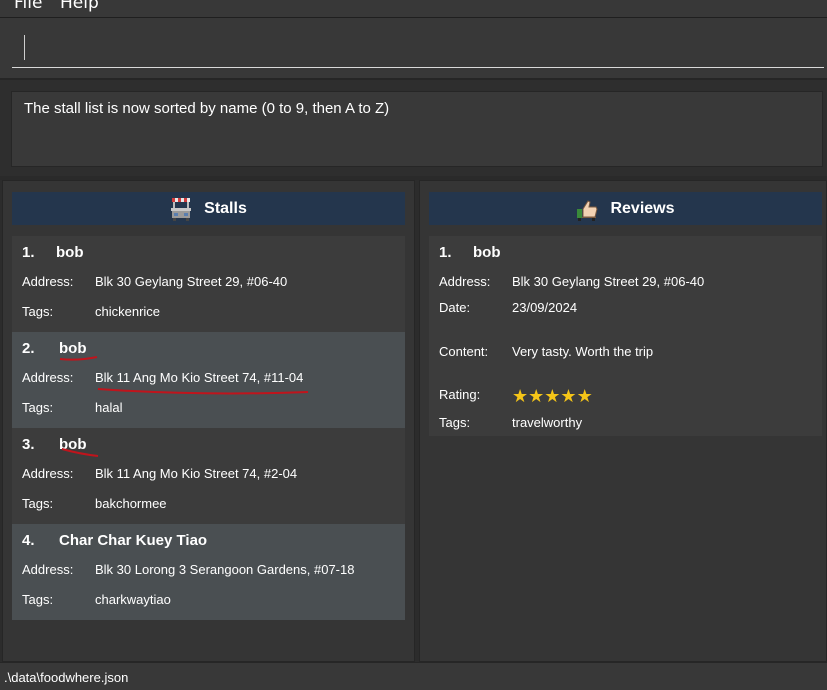 This screenshot has height=690, width=827. I want to click on stall-index: 2., so click(28, 348).